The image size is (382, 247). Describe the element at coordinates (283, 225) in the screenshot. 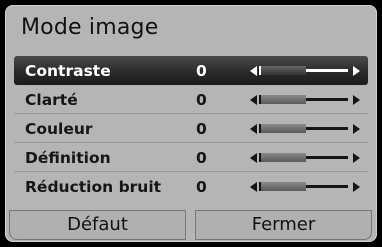

I see `close-button: Fermer` at that location.